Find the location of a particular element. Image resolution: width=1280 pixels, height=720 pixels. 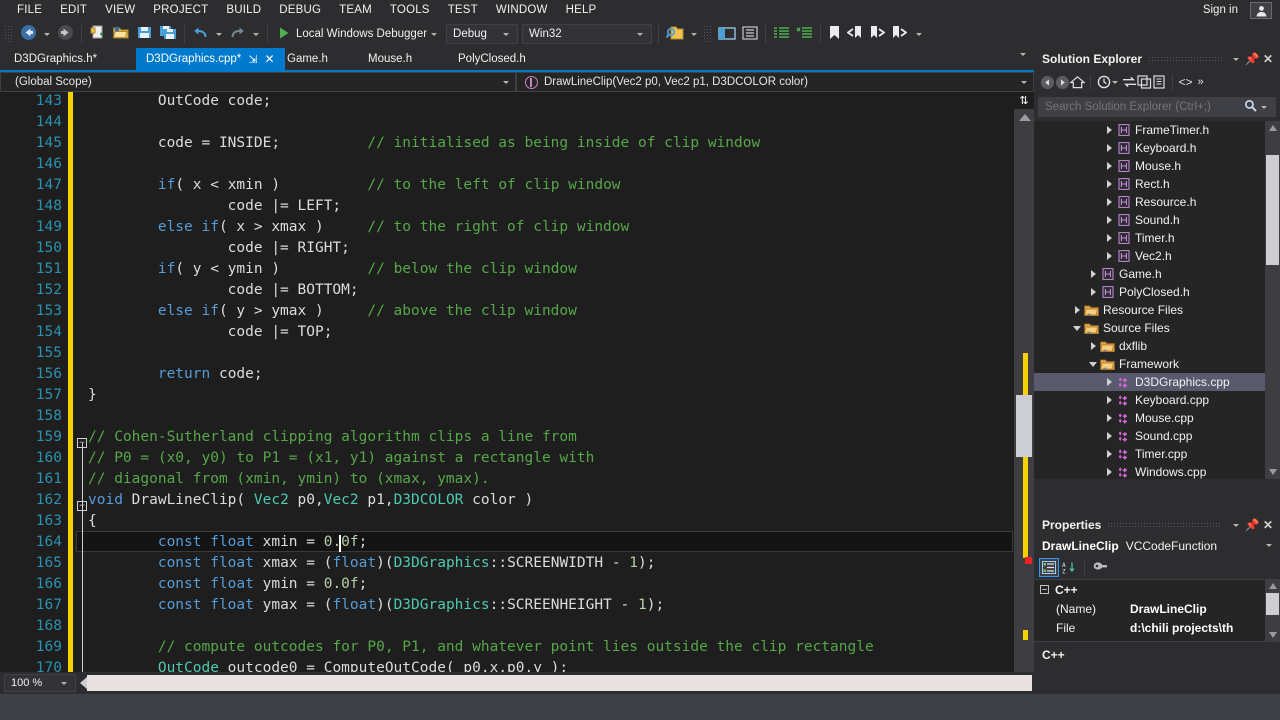

solution-explorer-search is located at coordinates (1157, 107).